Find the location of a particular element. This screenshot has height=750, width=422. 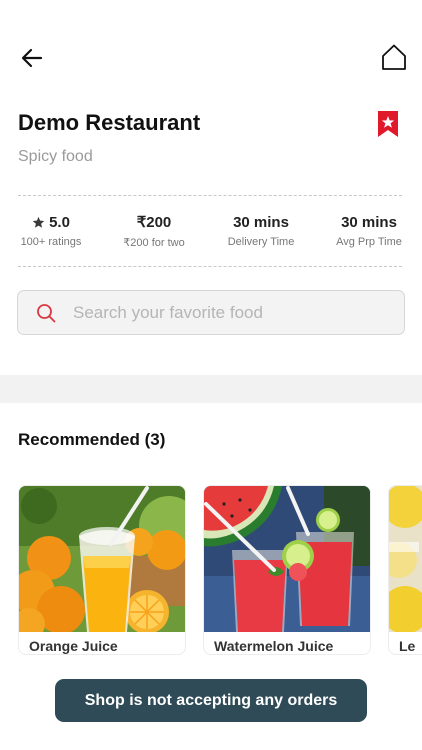

bookmark-icon is located at coordinates (388, 124).